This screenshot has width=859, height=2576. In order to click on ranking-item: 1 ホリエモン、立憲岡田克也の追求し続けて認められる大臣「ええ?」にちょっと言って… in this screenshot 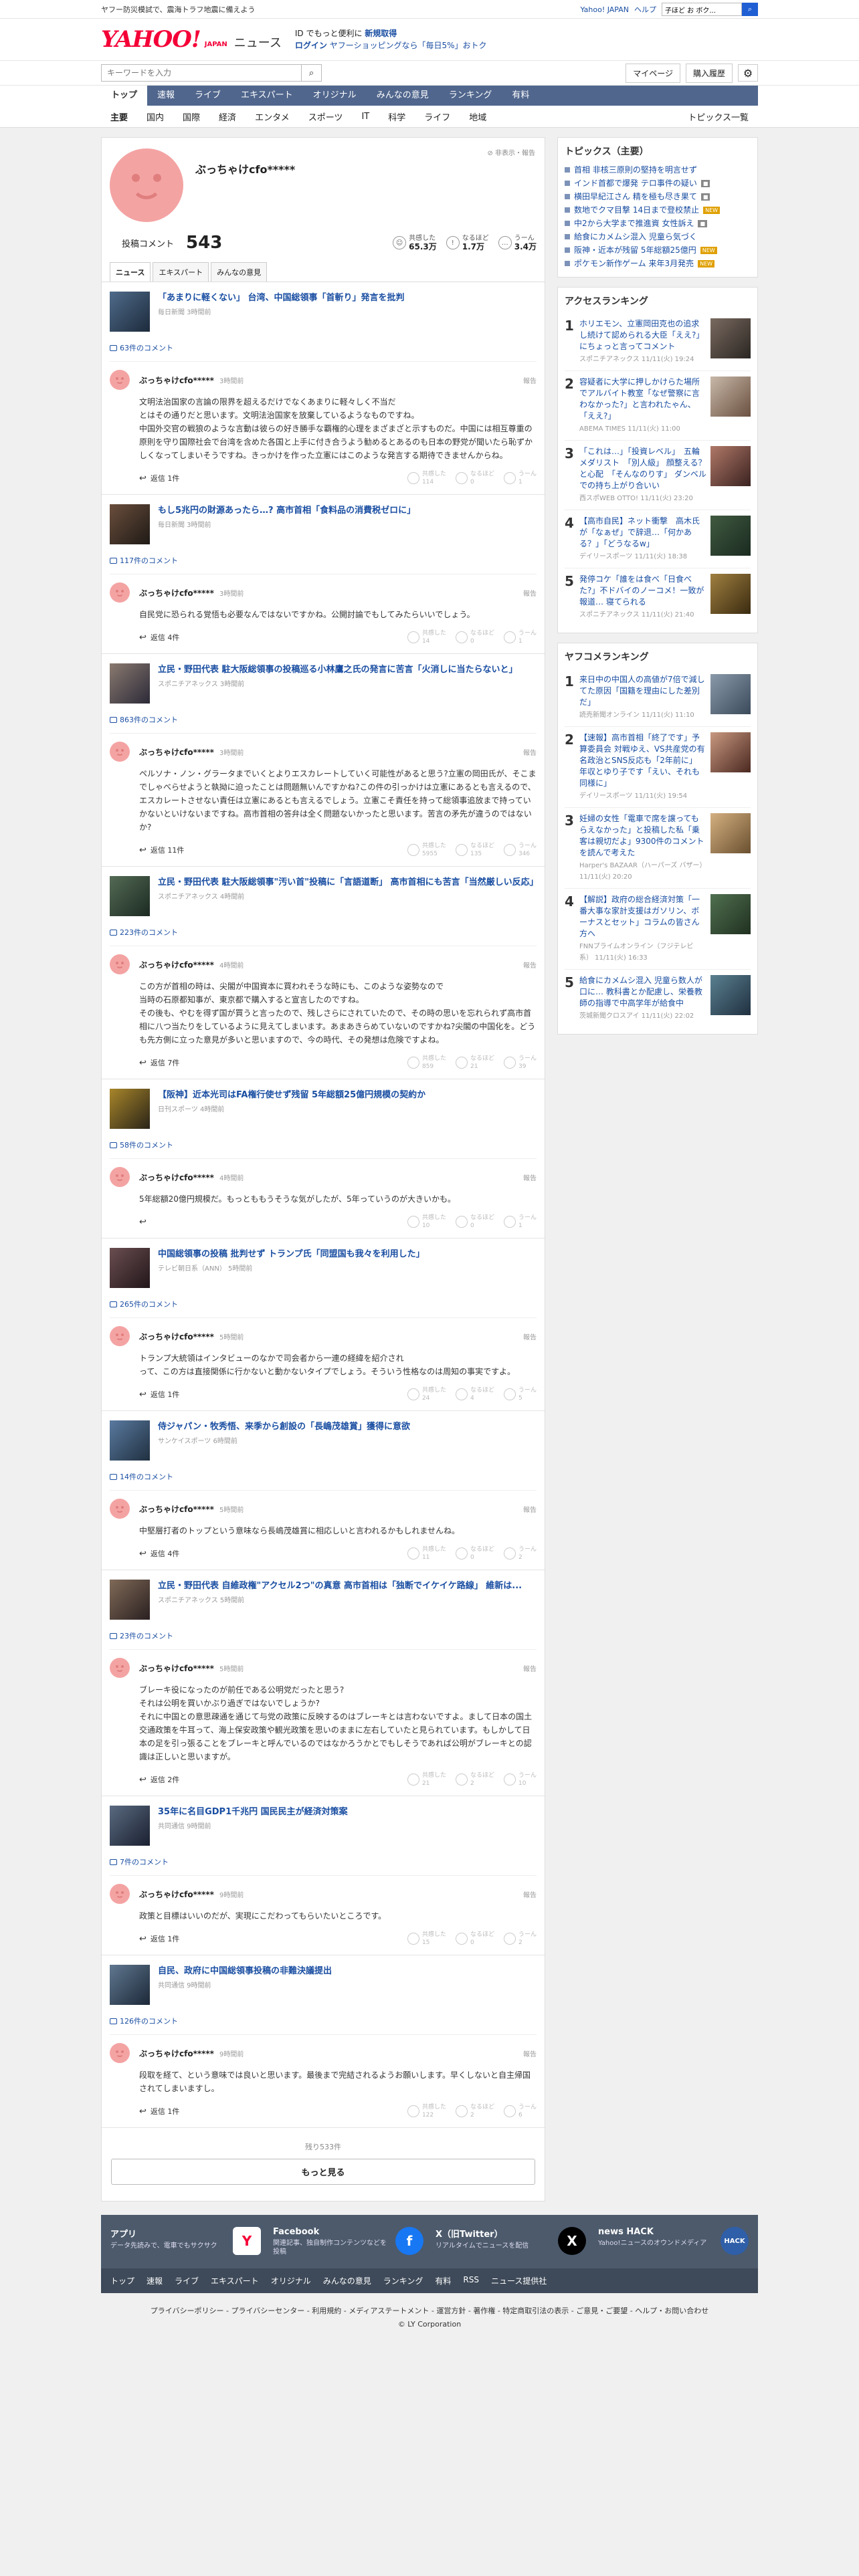, I will do `click(658, 341)`.